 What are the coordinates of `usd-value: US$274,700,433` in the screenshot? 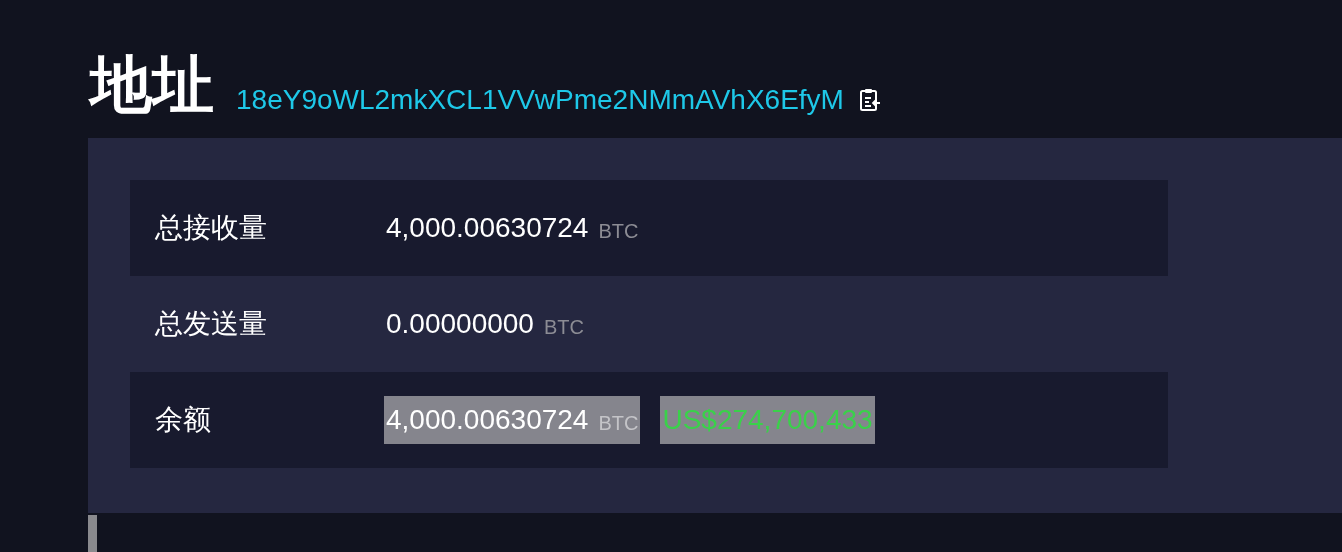 It's located at (767, 420).